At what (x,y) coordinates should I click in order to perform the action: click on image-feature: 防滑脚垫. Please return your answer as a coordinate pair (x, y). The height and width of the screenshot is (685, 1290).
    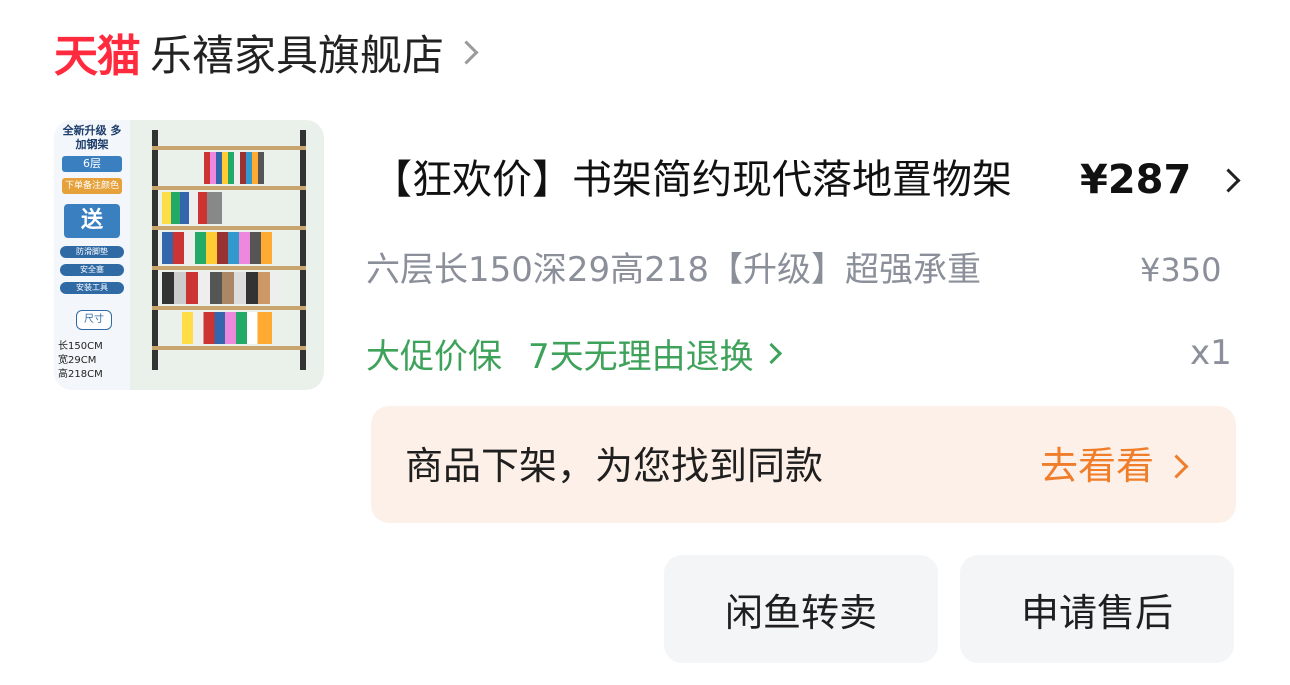
    Looking at the image, I should click on (92, 252).